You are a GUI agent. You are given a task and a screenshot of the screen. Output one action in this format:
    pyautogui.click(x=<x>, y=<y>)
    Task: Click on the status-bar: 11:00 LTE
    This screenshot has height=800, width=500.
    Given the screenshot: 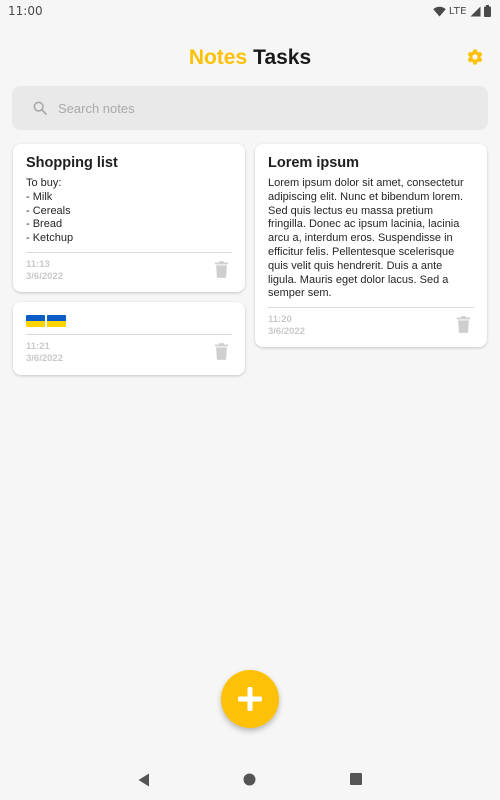 What is the action you would take?
    pyautogui.click(x=250, y=11)
    